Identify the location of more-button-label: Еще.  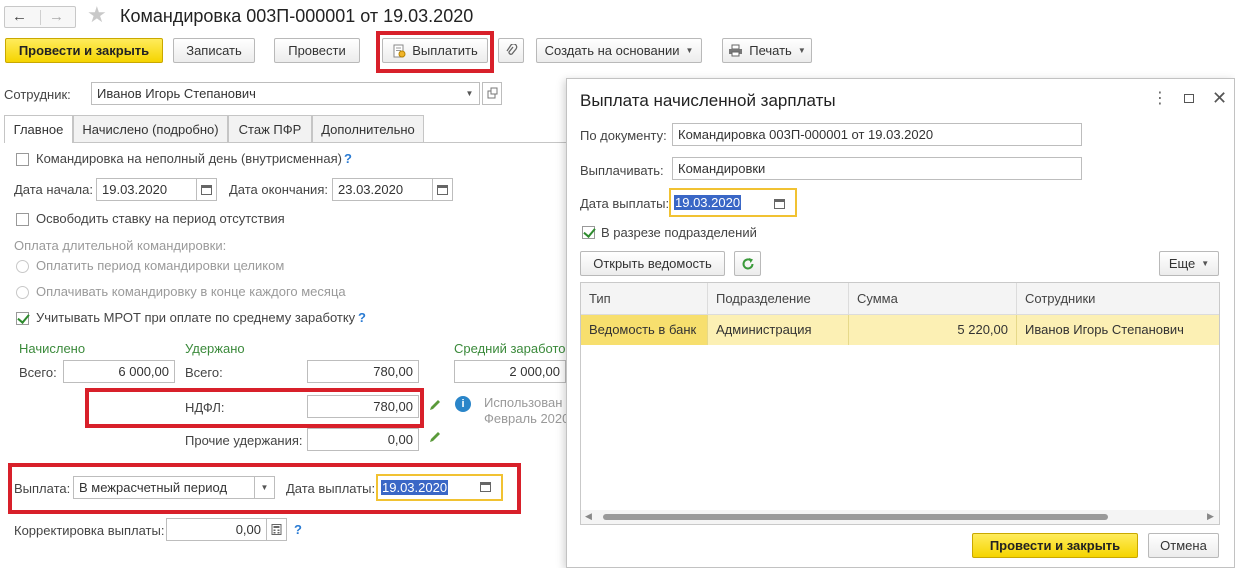
(1182, 263).